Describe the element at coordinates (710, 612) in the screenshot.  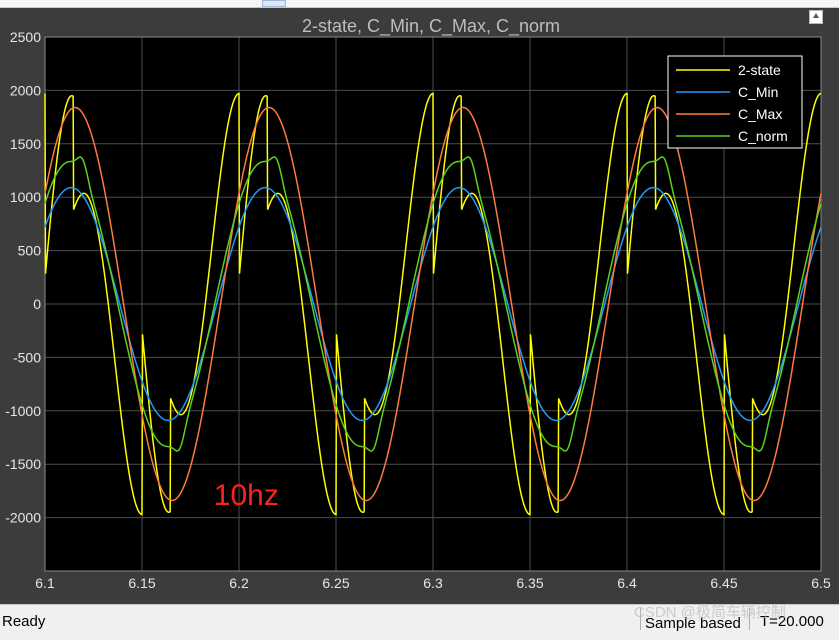
I see `watermark: CSDN @极简车辆控制` at that location.